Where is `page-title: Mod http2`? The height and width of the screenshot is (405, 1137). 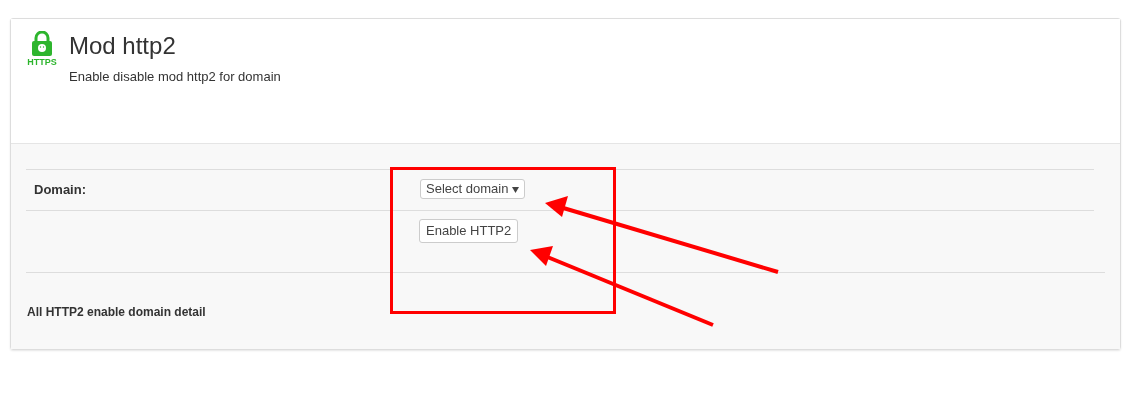 page-title: Mod http2 is located at coordinates (123, 46).